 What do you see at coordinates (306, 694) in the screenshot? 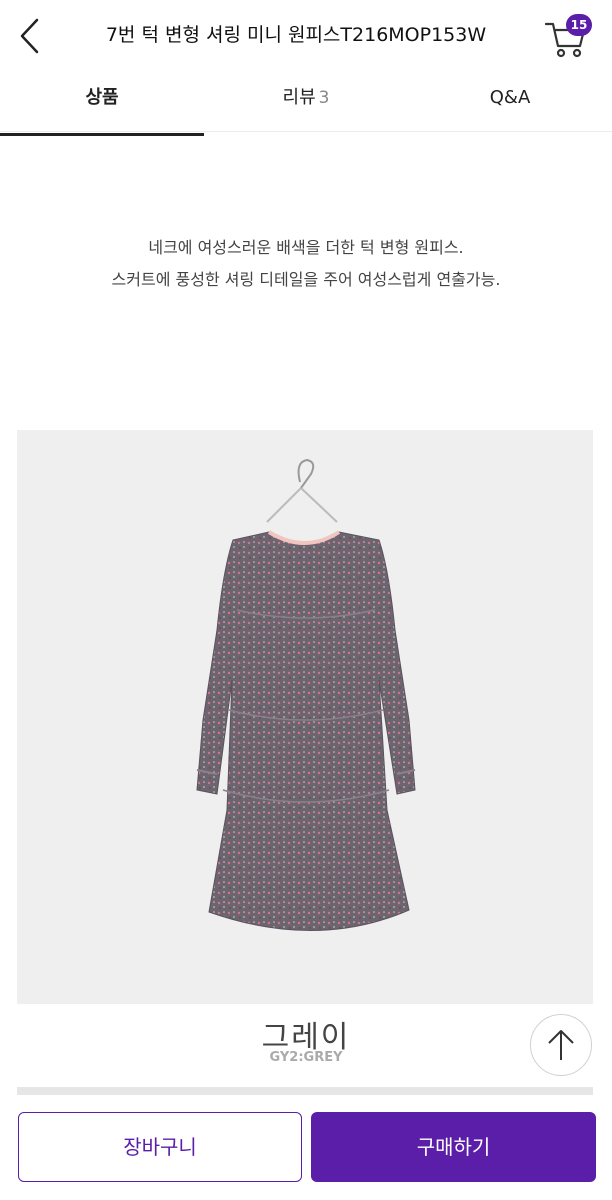
I see `dress-illustration` at bounding box center [306, 694].